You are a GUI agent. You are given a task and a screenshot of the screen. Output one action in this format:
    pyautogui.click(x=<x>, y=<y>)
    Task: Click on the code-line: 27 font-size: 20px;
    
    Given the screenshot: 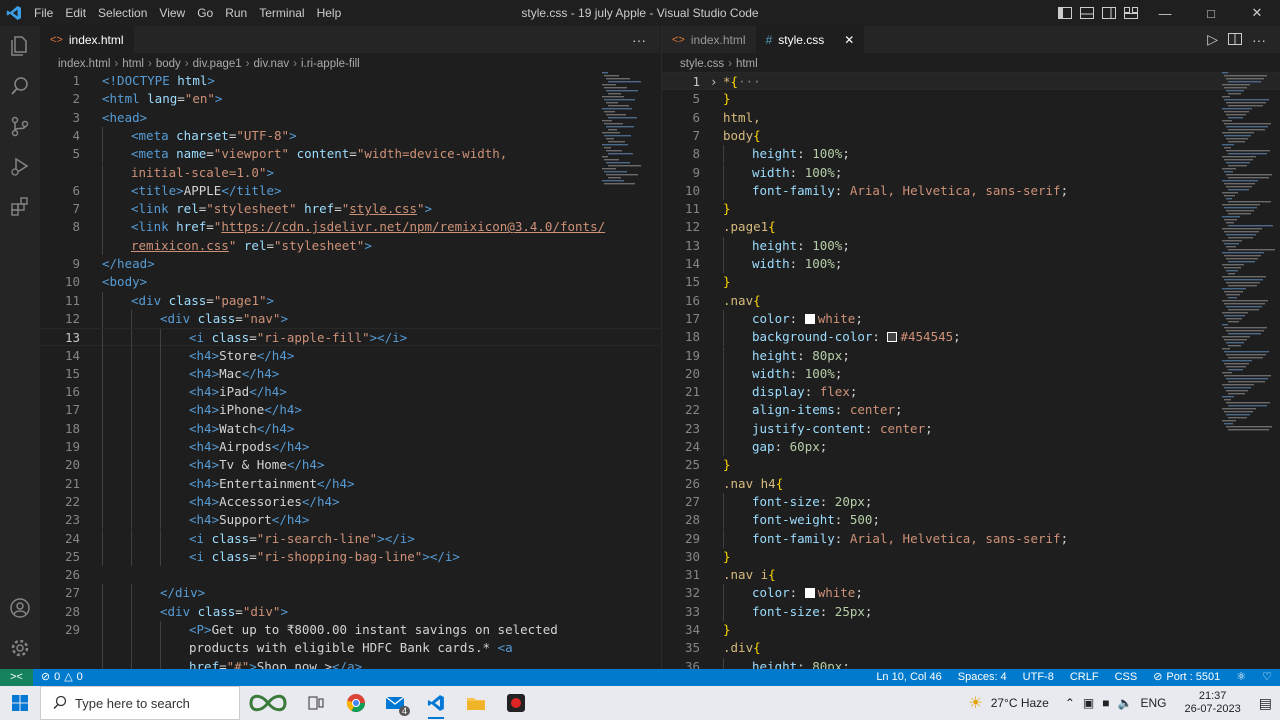 What is the action you would take?
    pyautogui.click(x=971, y=502)
    